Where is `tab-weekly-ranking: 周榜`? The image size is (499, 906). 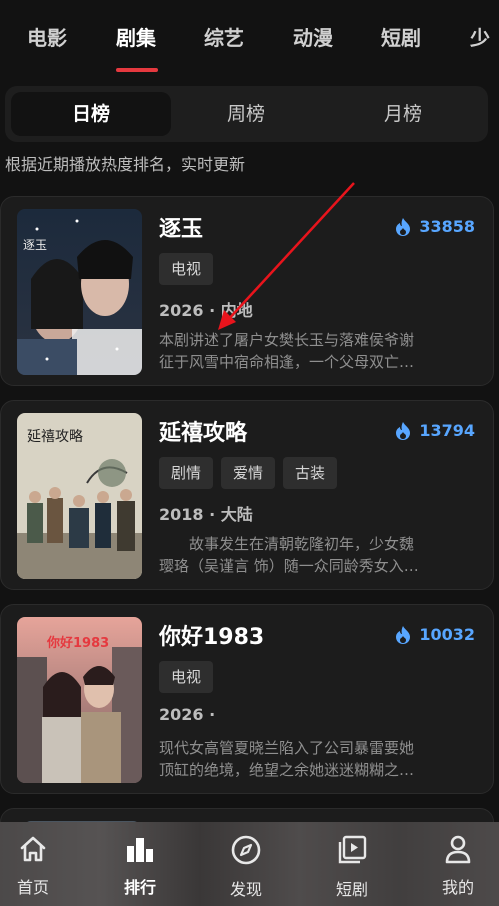 tab-weekly-ranking: 周榜 is located at coordinates (246, 114).